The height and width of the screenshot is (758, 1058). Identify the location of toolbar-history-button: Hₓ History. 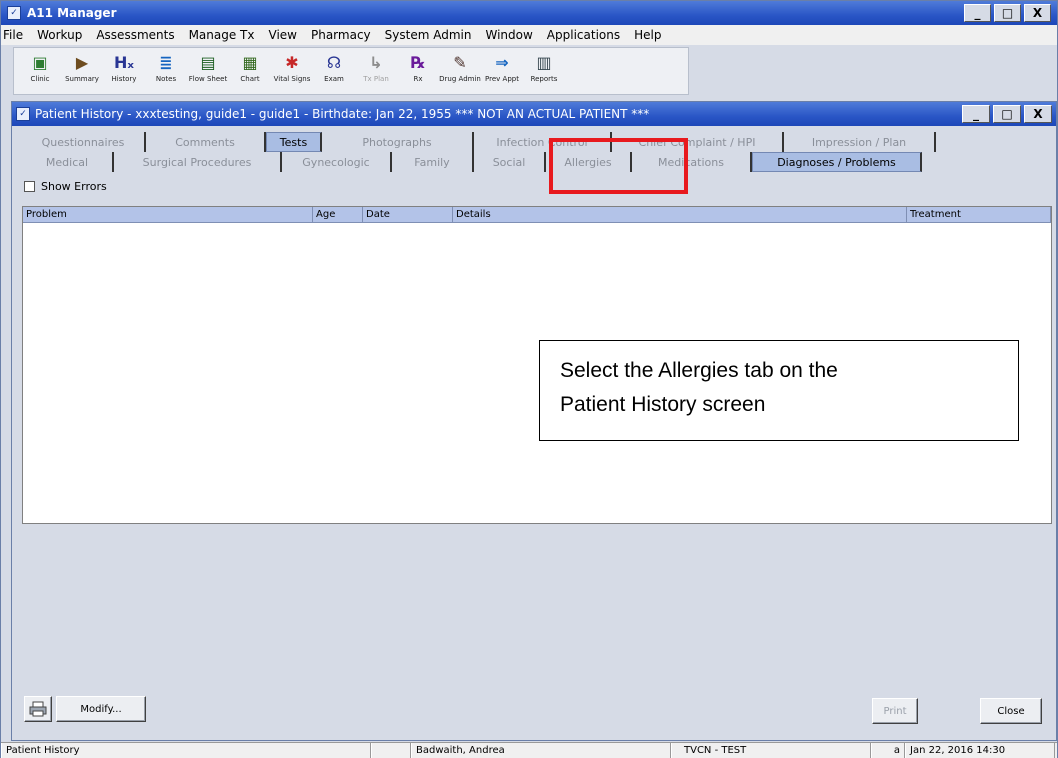
(124, 71).